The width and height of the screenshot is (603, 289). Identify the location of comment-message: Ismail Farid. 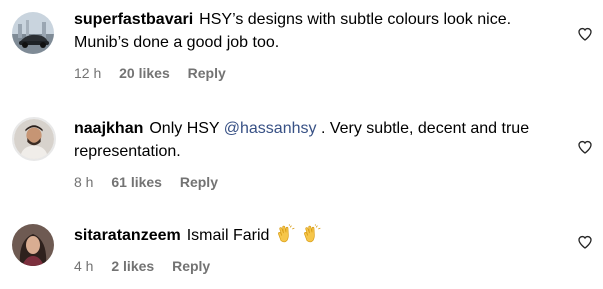
(228, 235).